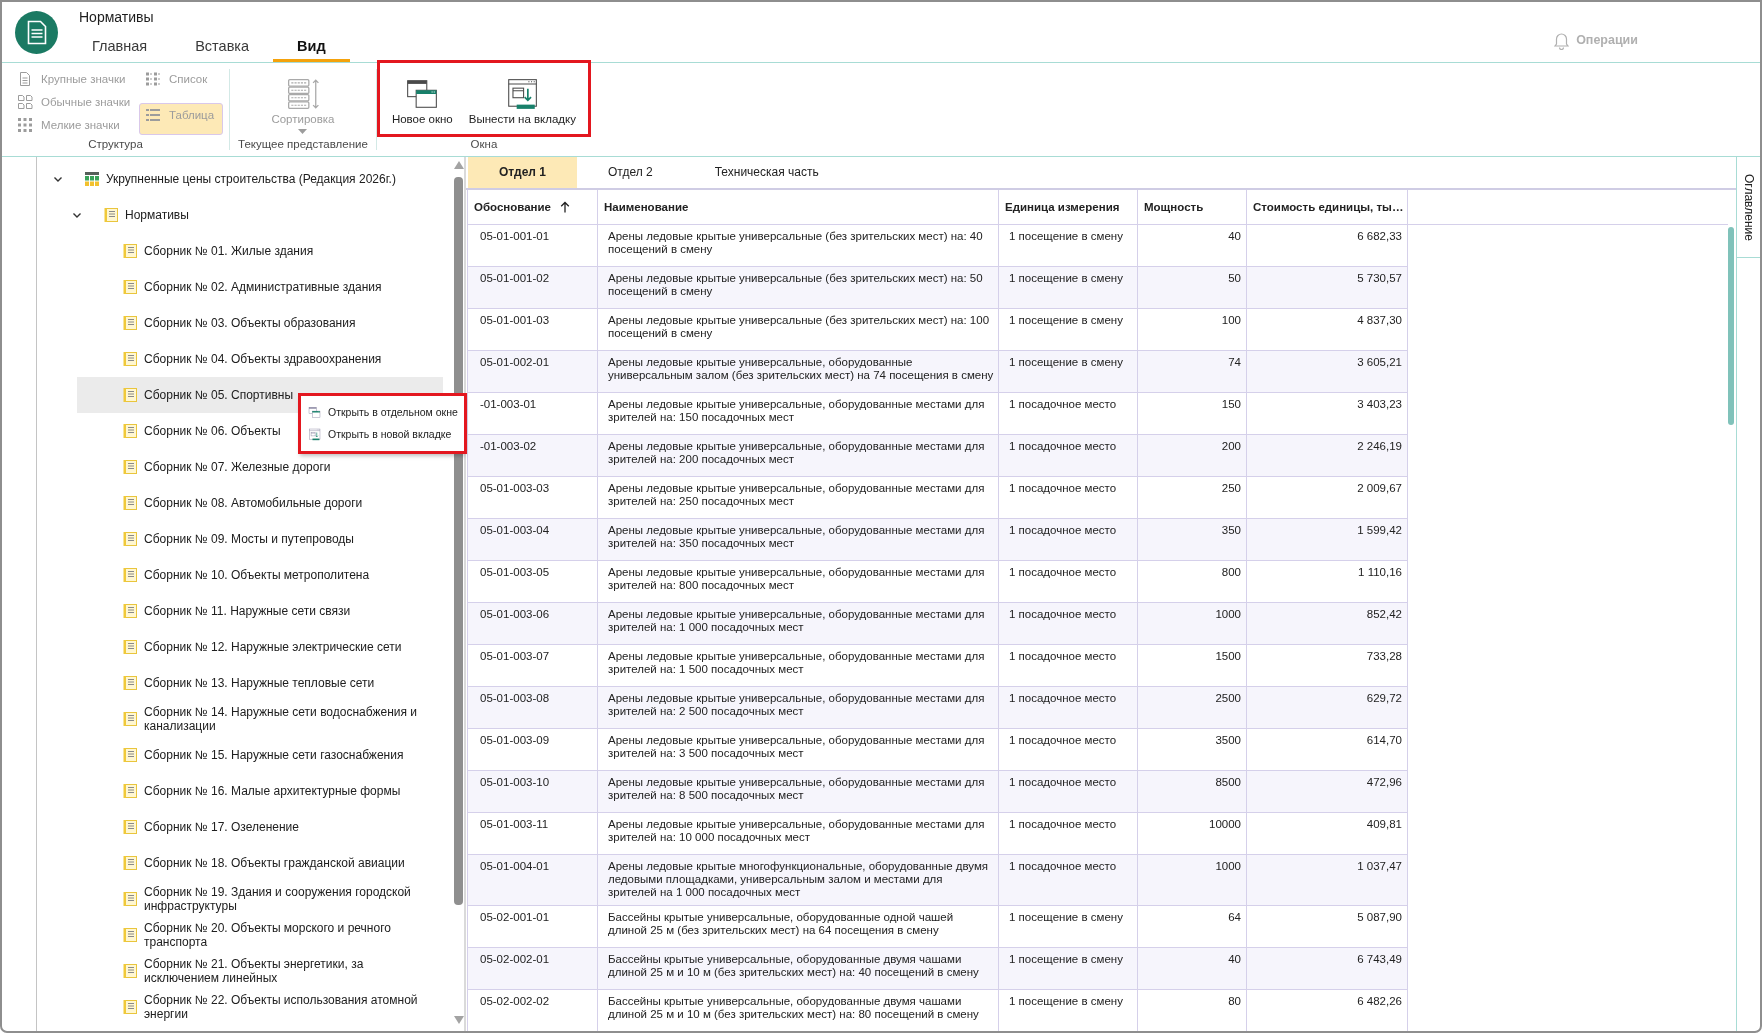 Image resolution: width=1762 pixels, height=1033 pixels. I want to click on document-tab: Отдел 1, so click(522, 172).